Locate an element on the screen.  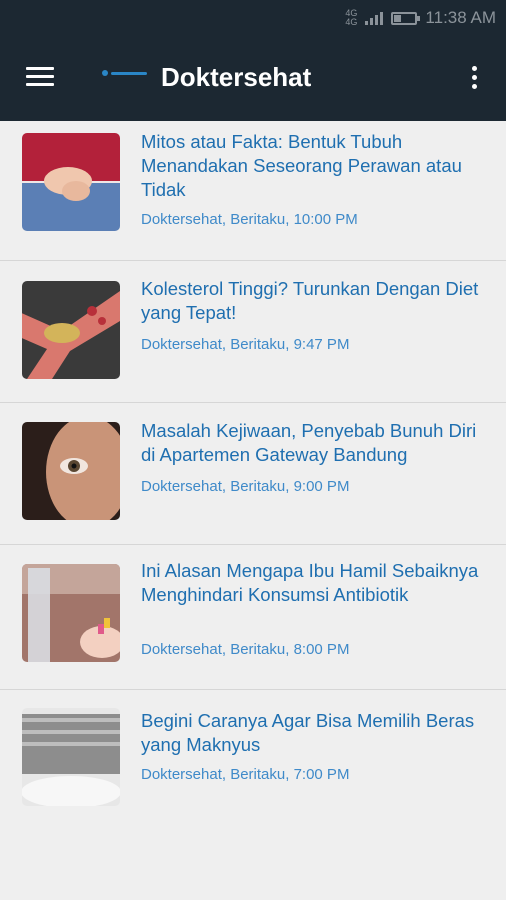
article-meta: Doktersehat, Beritaku, 8:00 PM is located at coordinates (245, 649).